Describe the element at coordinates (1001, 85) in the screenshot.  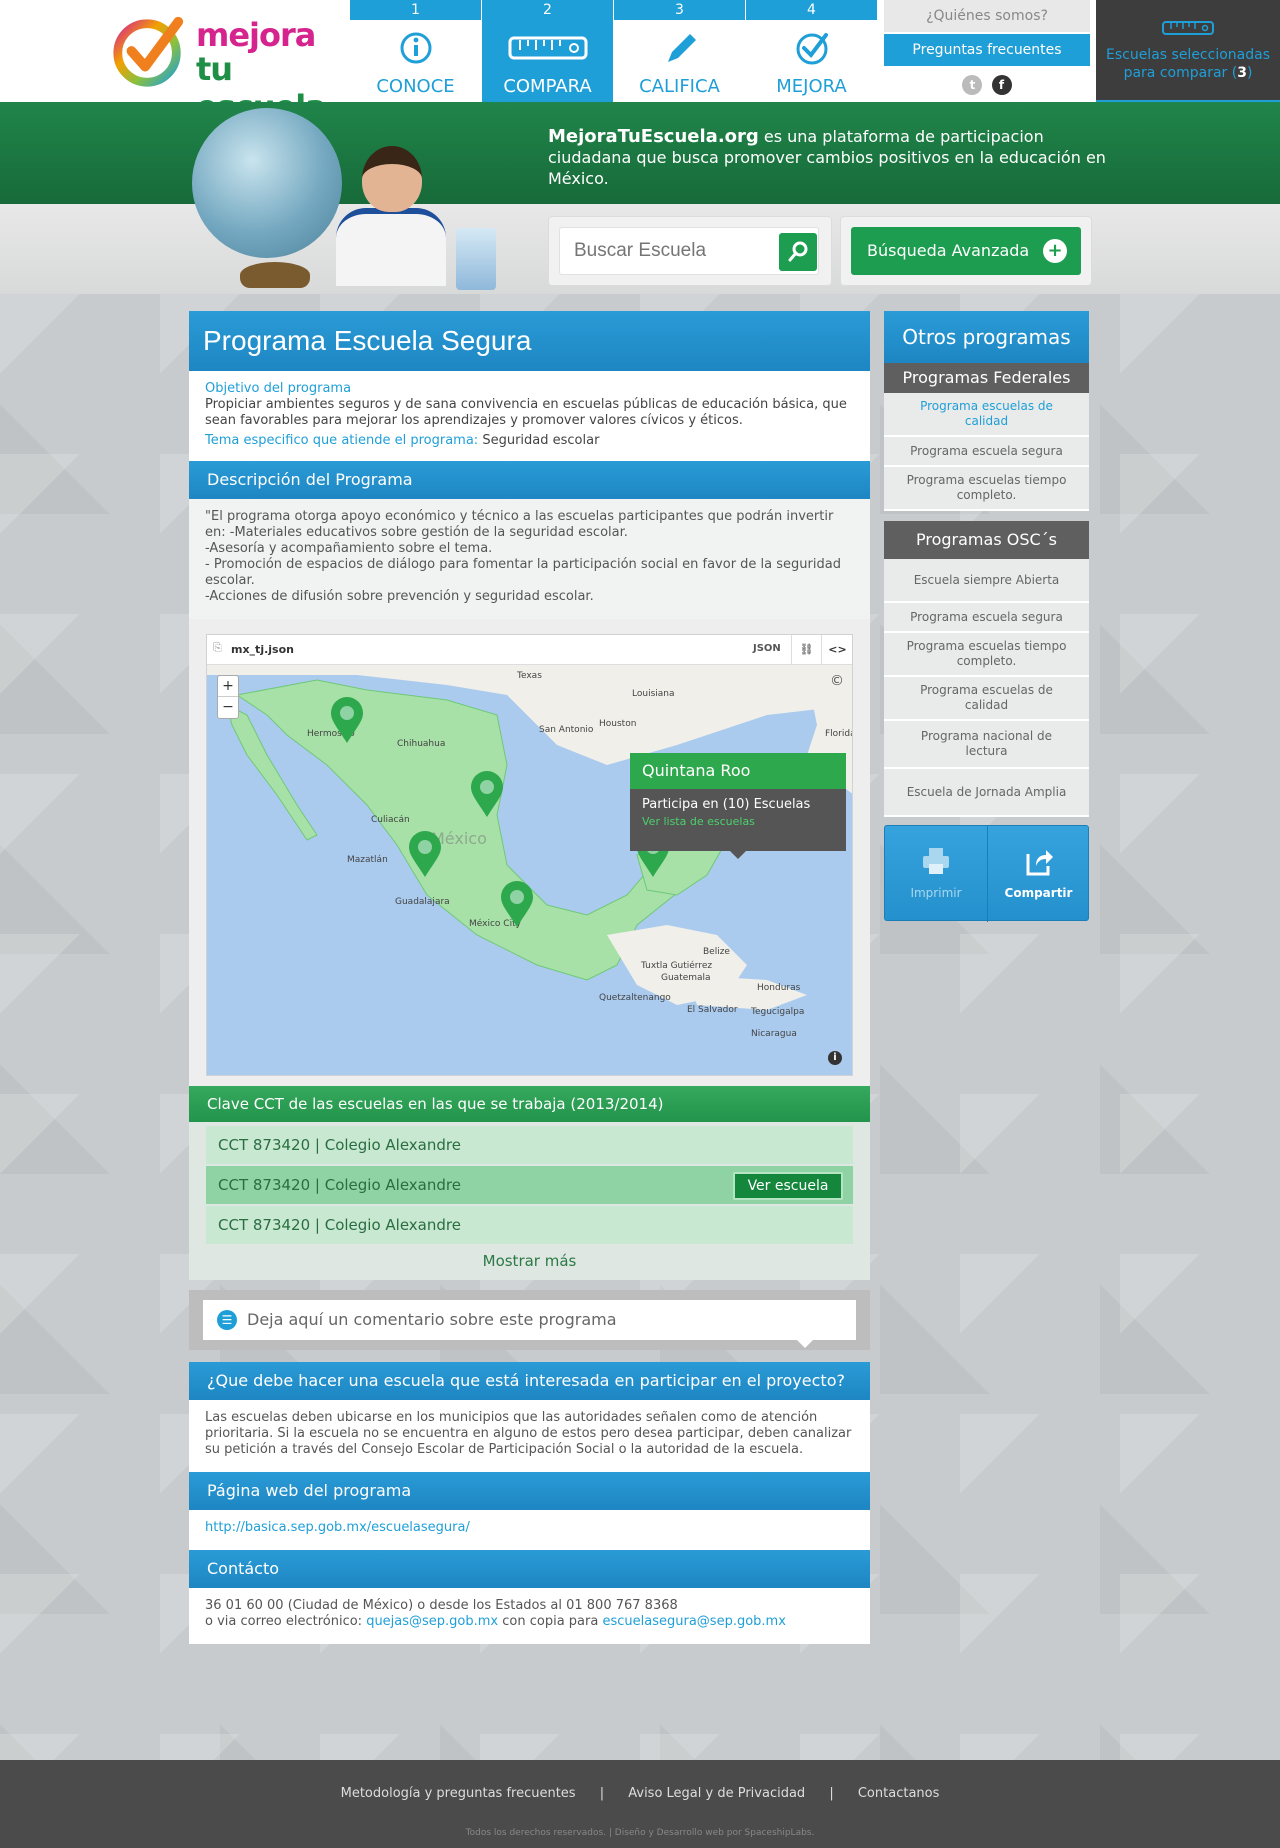
I see `facebook-icon: f` at that location.